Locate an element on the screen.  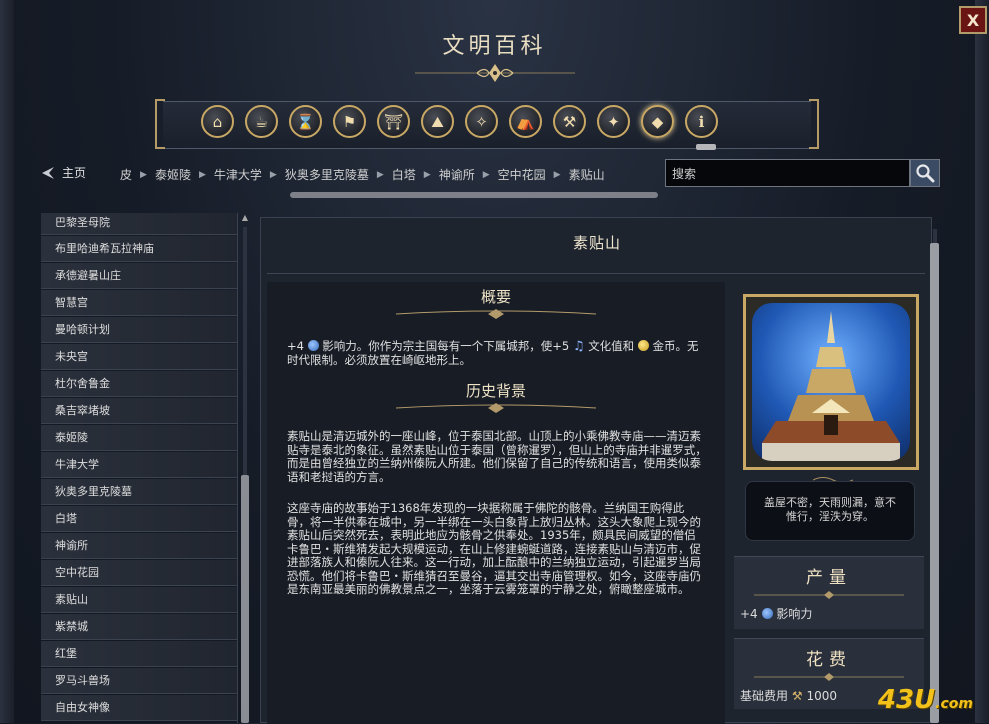
sidebar-scrollbar: ▲ is located at coordinates (245, 468).